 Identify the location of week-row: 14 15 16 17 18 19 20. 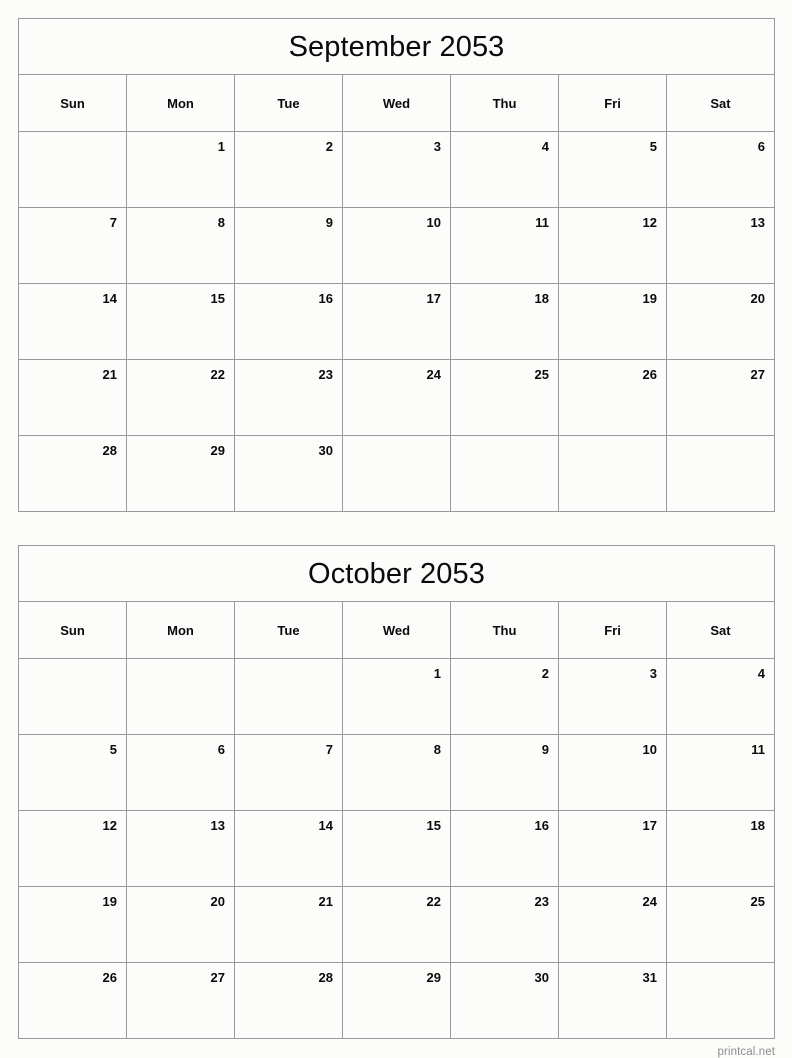
(396, 322).